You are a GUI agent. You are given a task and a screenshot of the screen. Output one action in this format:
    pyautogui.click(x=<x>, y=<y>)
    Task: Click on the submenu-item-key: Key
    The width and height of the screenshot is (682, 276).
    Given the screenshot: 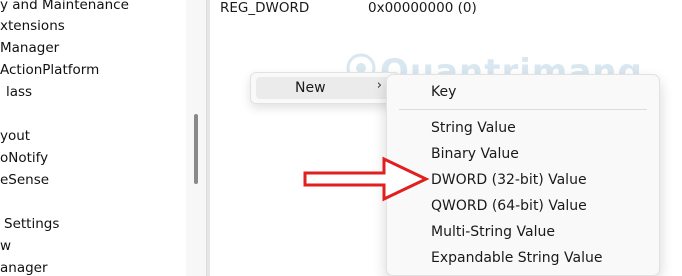 What is the action you would take?
    pyautogui.click(x=443, y=92)
    